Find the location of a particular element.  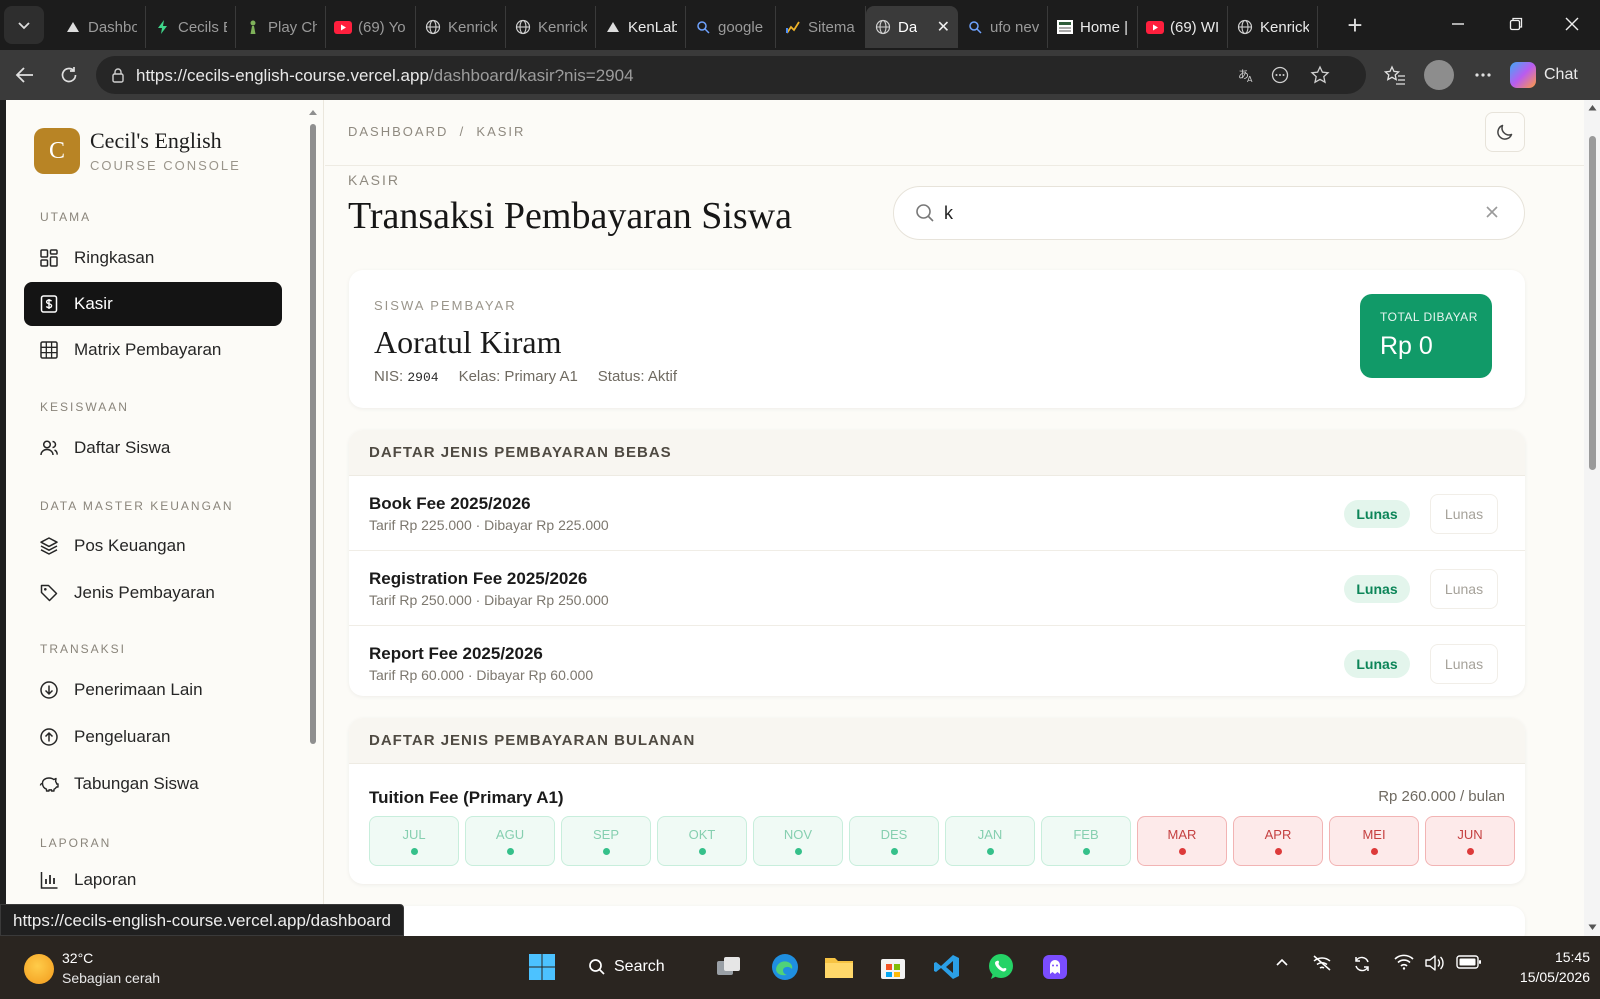

theme-toggle-button is located at coordinates (1505, 132).